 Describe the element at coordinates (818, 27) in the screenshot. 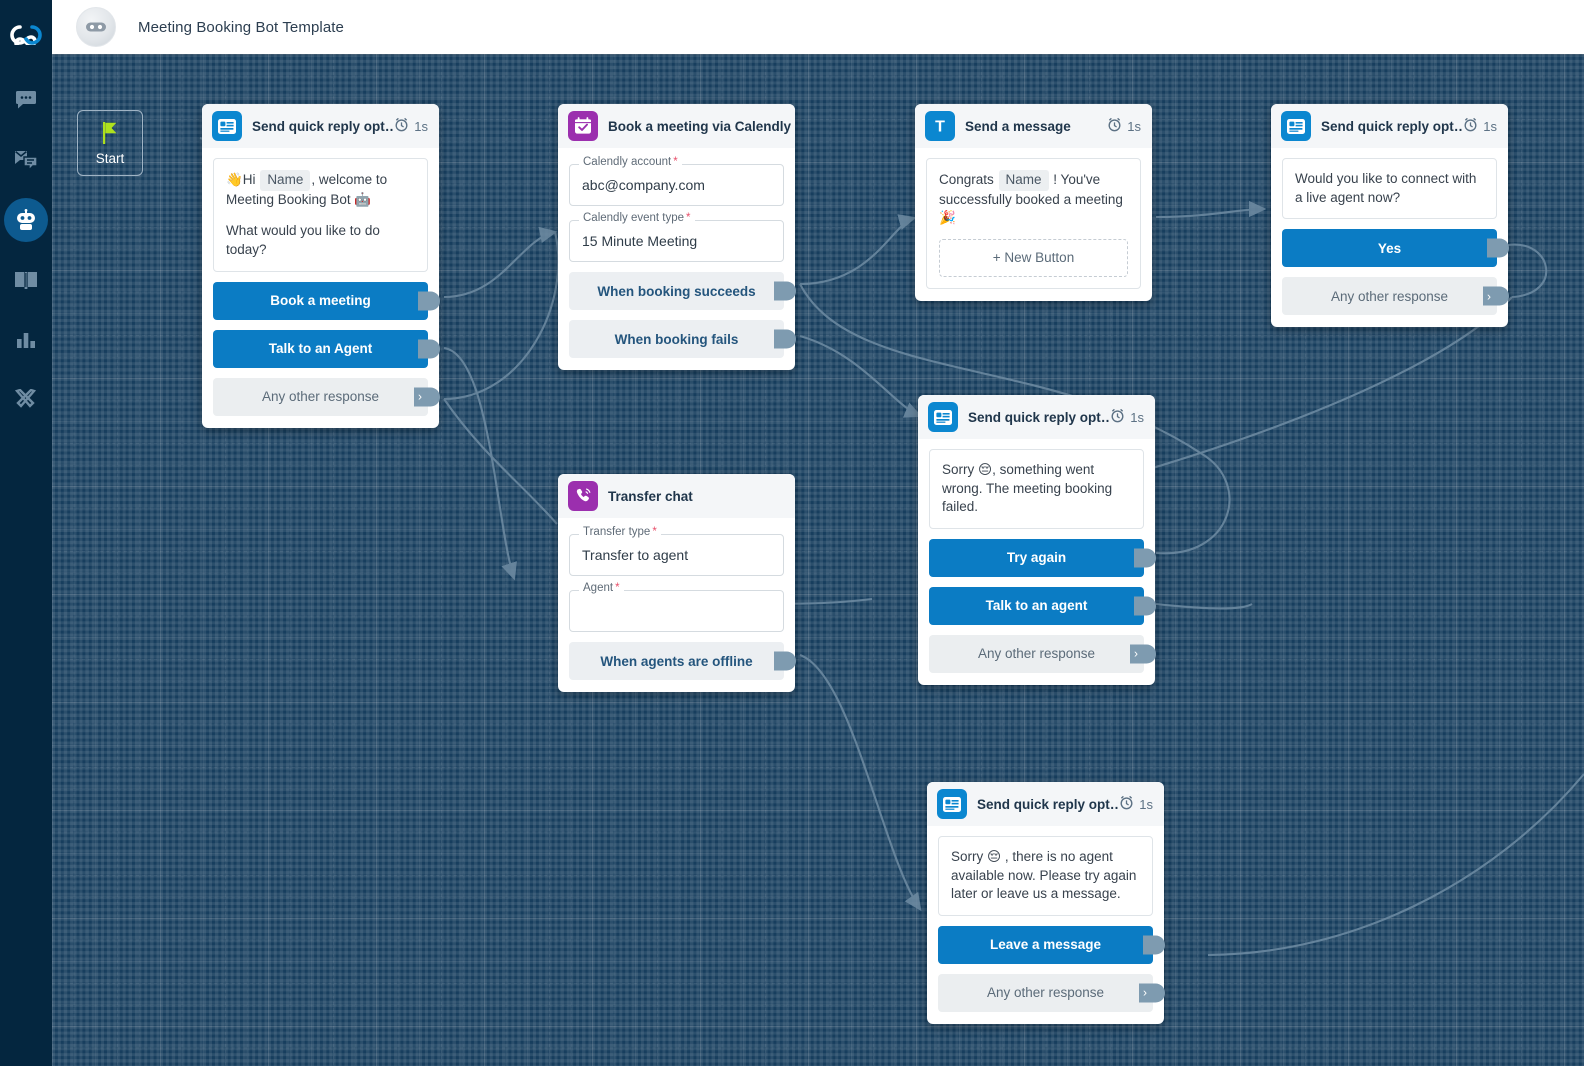

I see `top-bar: Meeting Booking Bot Template` at that location.